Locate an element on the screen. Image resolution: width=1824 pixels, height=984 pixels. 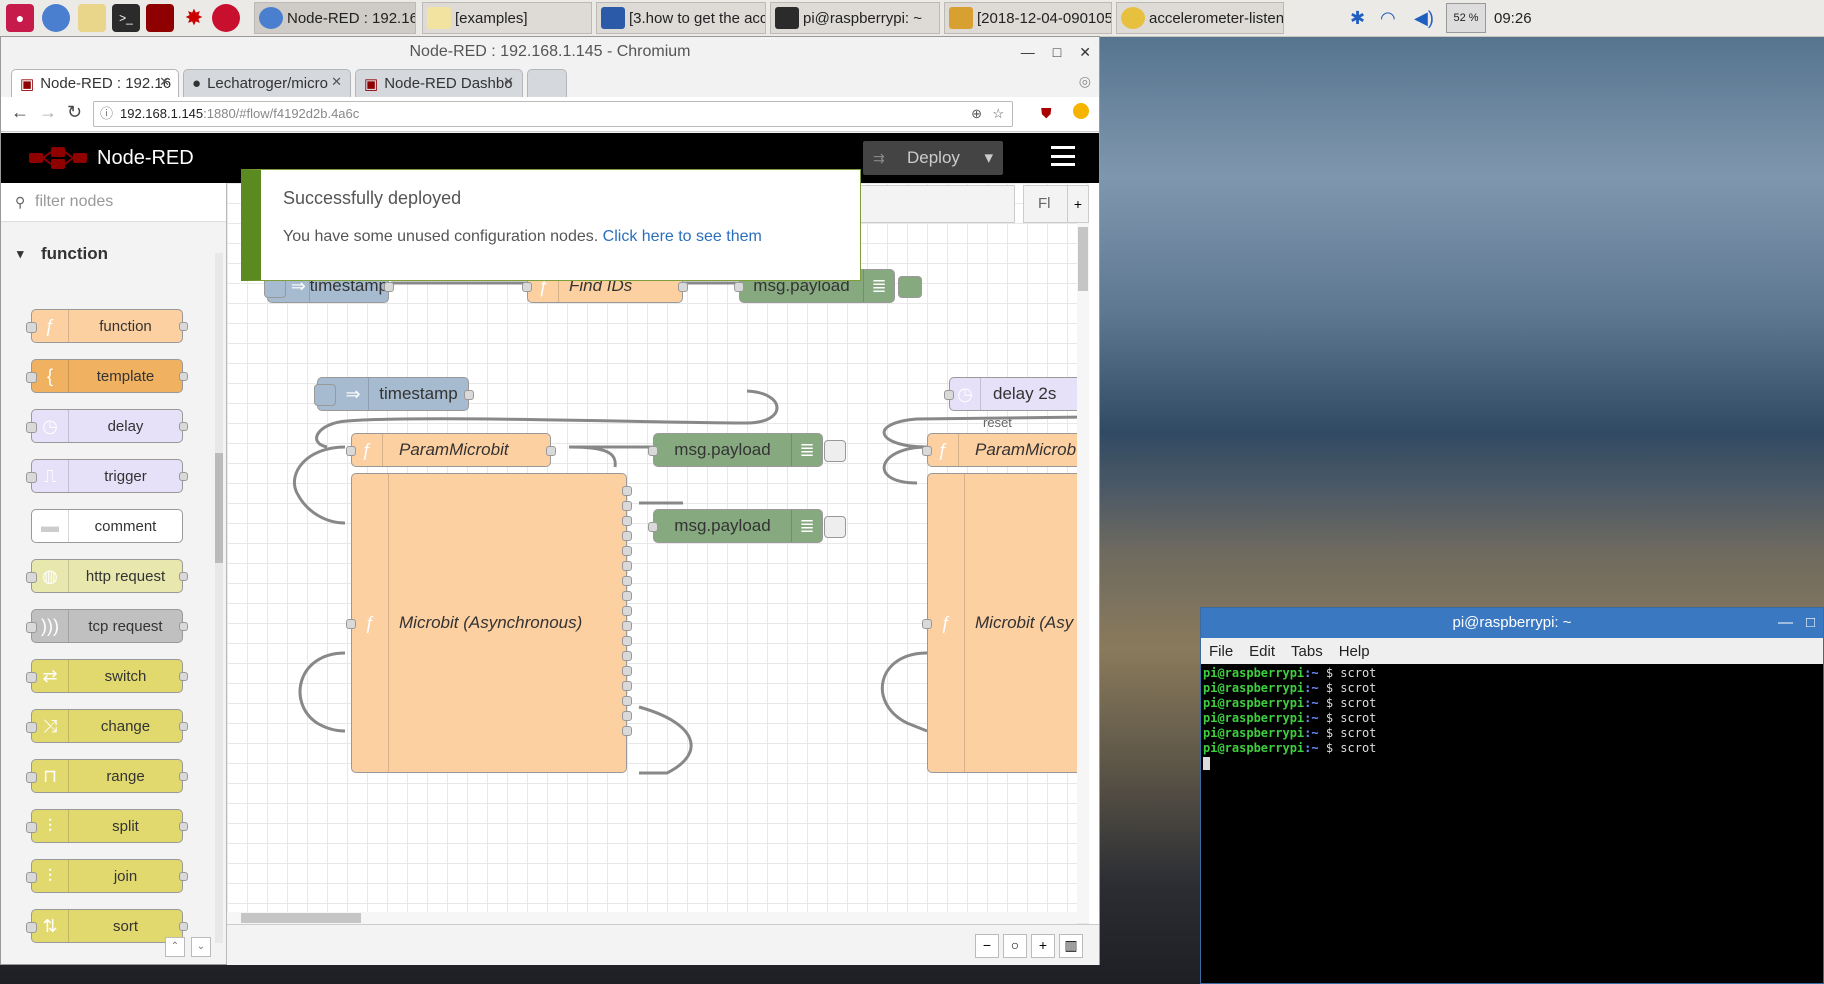
forward-icon: → is located at coordinates (48, 112).